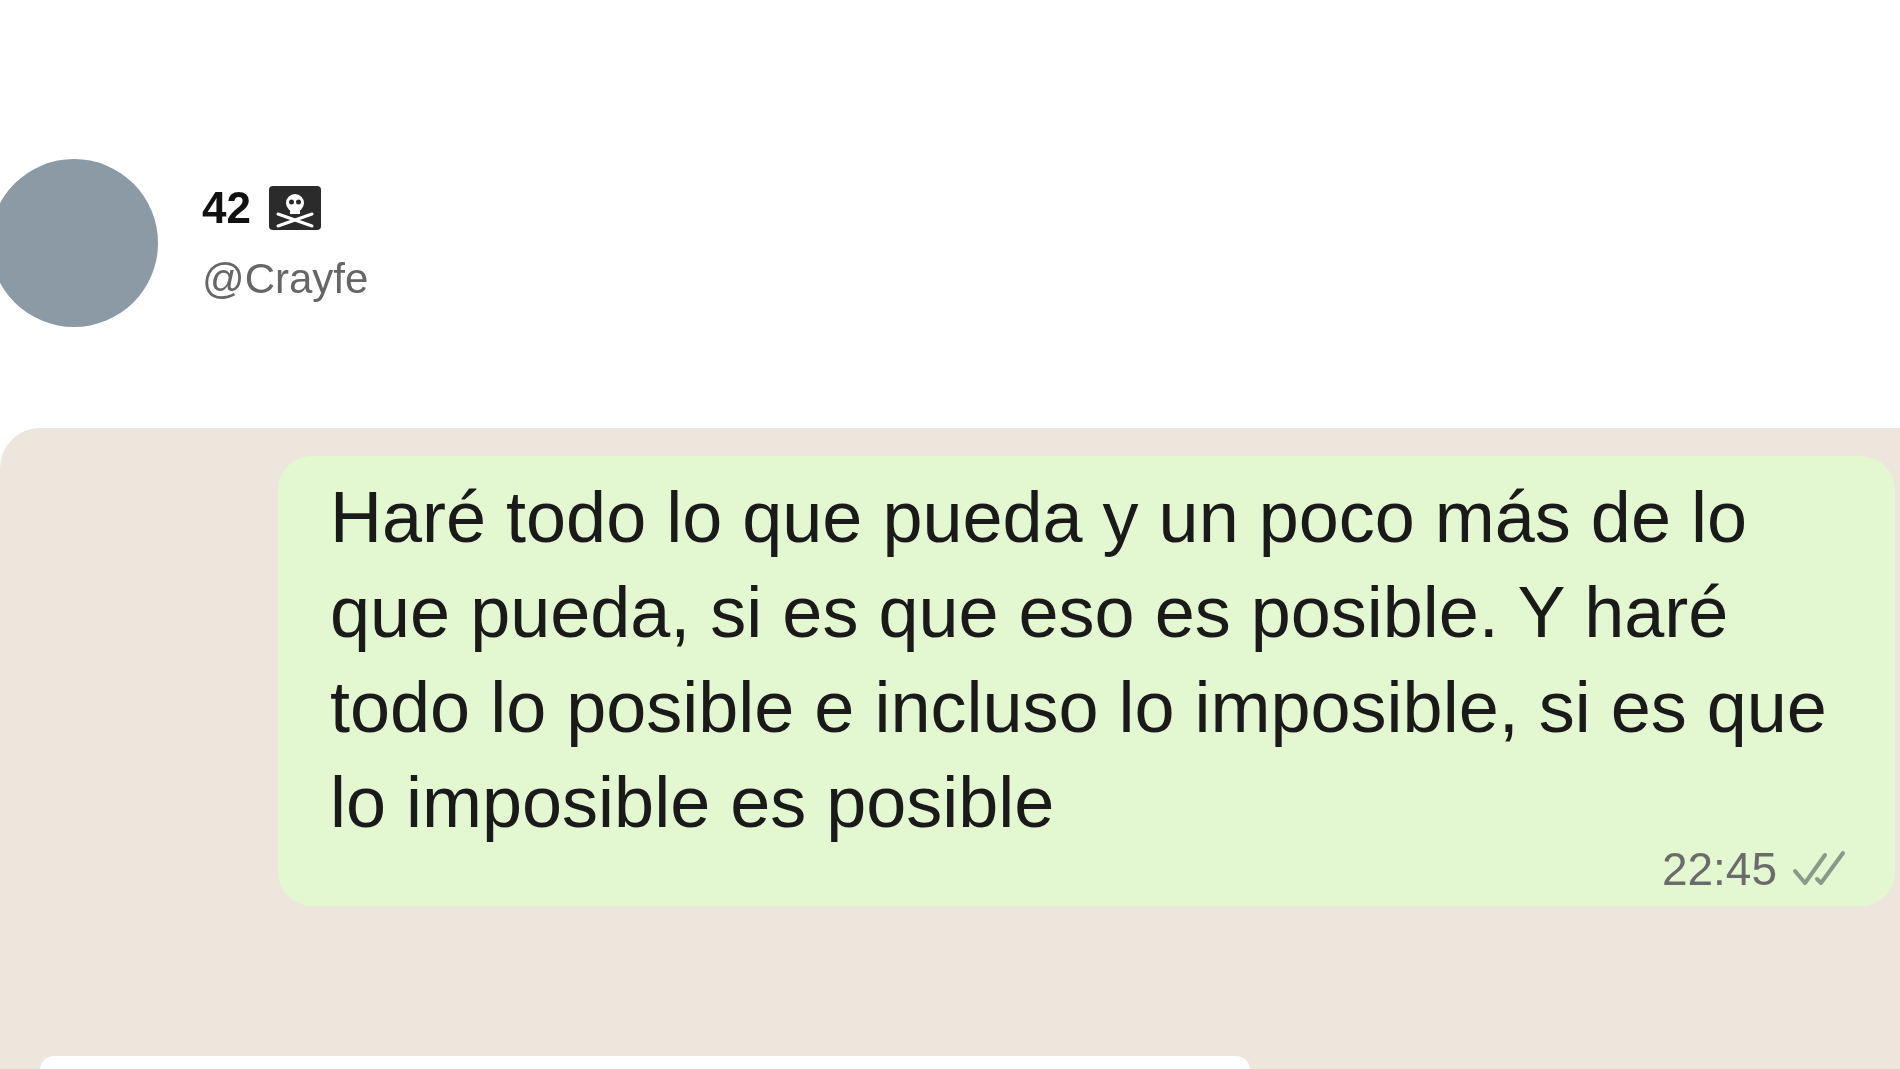 The height and width of the screenshot is (1069, 1900). I want to click on skull-crossbones-icon, so click(294, 208).